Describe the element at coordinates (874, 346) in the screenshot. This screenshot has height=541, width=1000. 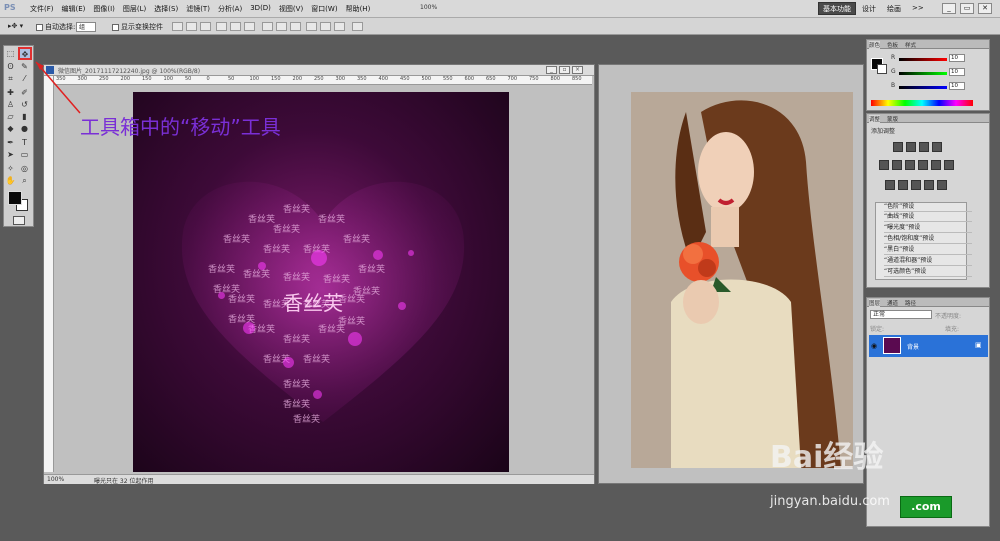
I see `eye-icon: ◉` at that location.